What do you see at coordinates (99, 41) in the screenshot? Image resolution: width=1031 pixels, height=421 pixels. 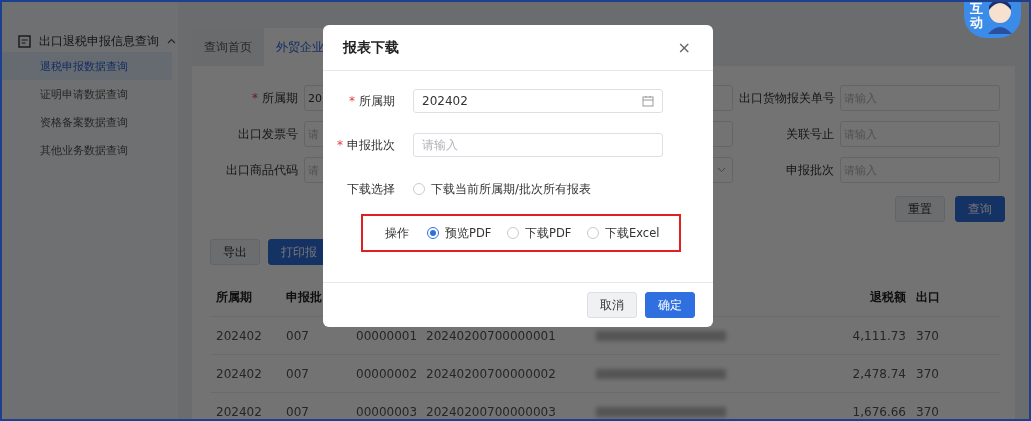 I see `menu-title: 出口退税申报信息查询` at bounding box center [99, 41].